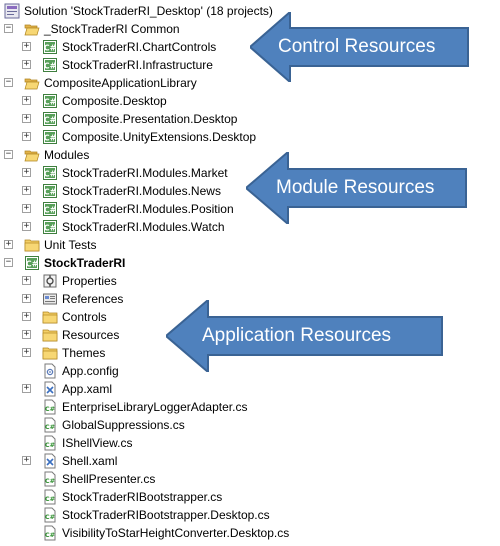 The height and width of the screenshot is (546, 500). Describe the element at coordinates (89, 281) in the screenshot. I see `tree-item-label: Properties` at that location.